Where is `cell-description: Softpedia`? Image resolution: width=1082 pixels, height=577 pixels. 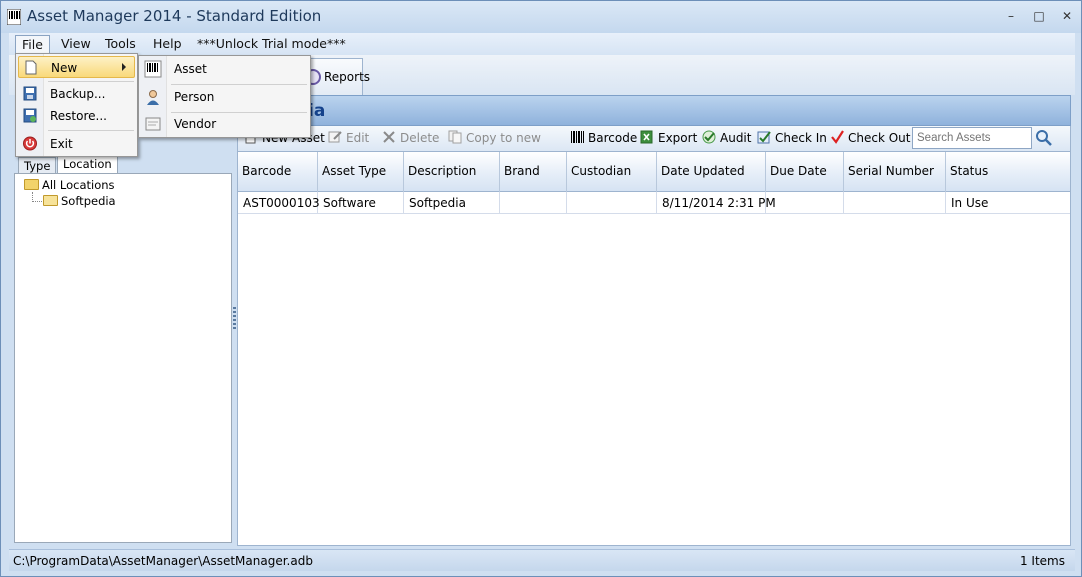 cell-description: Softpedia is located at coordinates (452, 203).